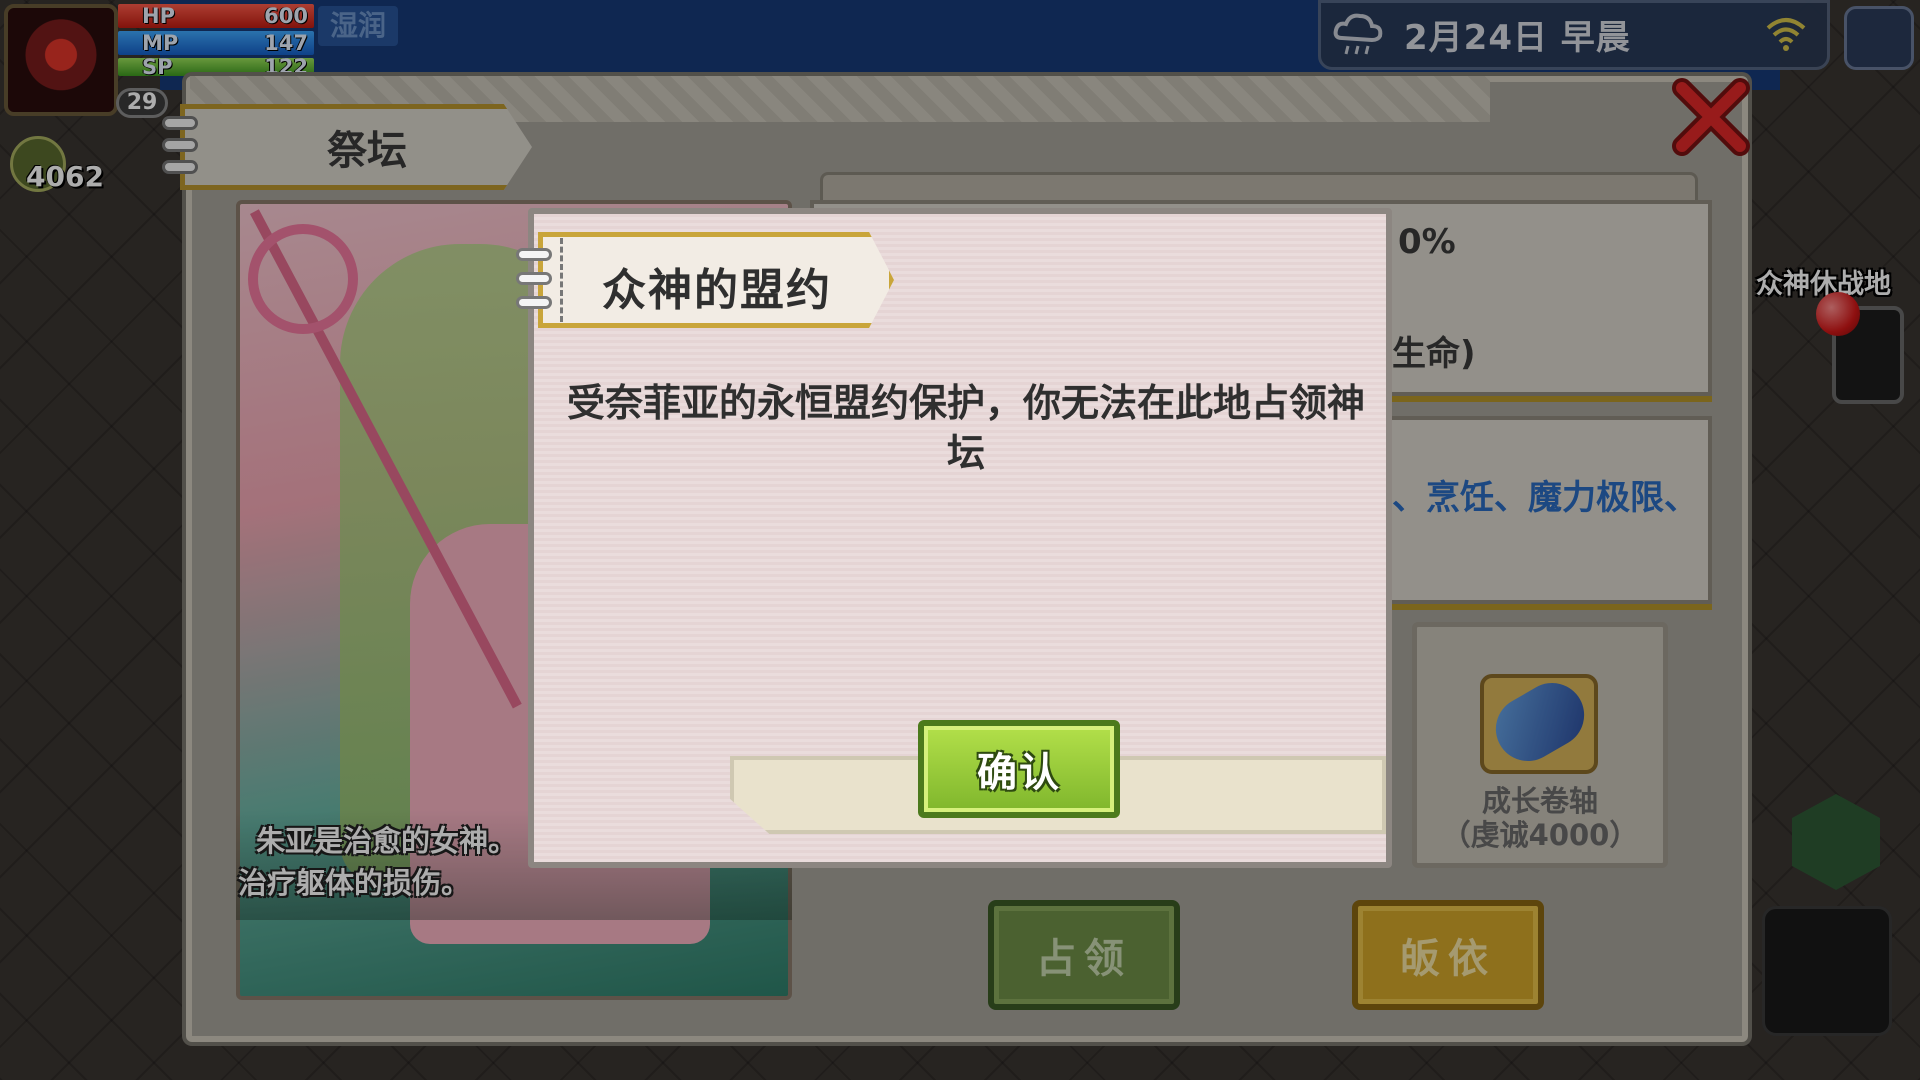 The height and width of the screenshot is (1080, 1920). What do you see at coordinates (564, 280) in the screenshot?
I see `dialog-tab-stitch` at bounding box center [564, 280].